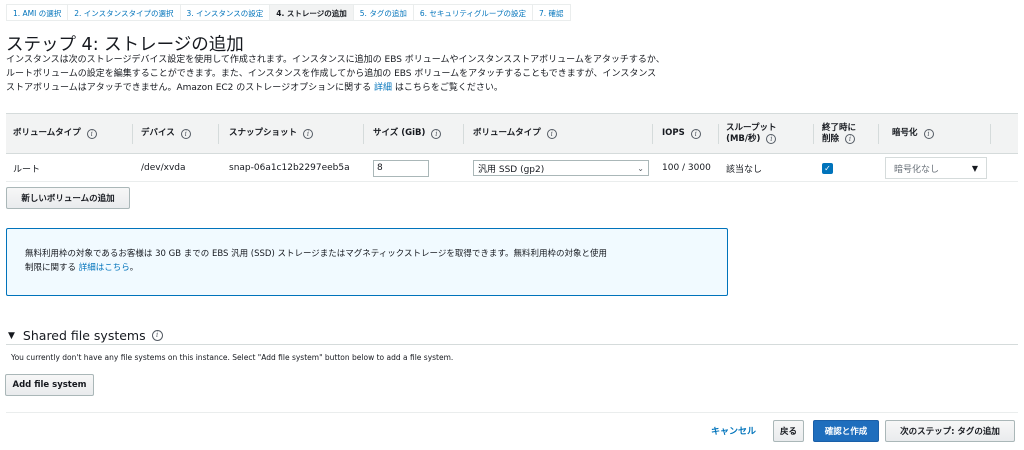  What do you see at coordinates (399, 133) in the screenshot?
I see `header-size-label: サイズ (GiB)` at bounding box center [399, 133].